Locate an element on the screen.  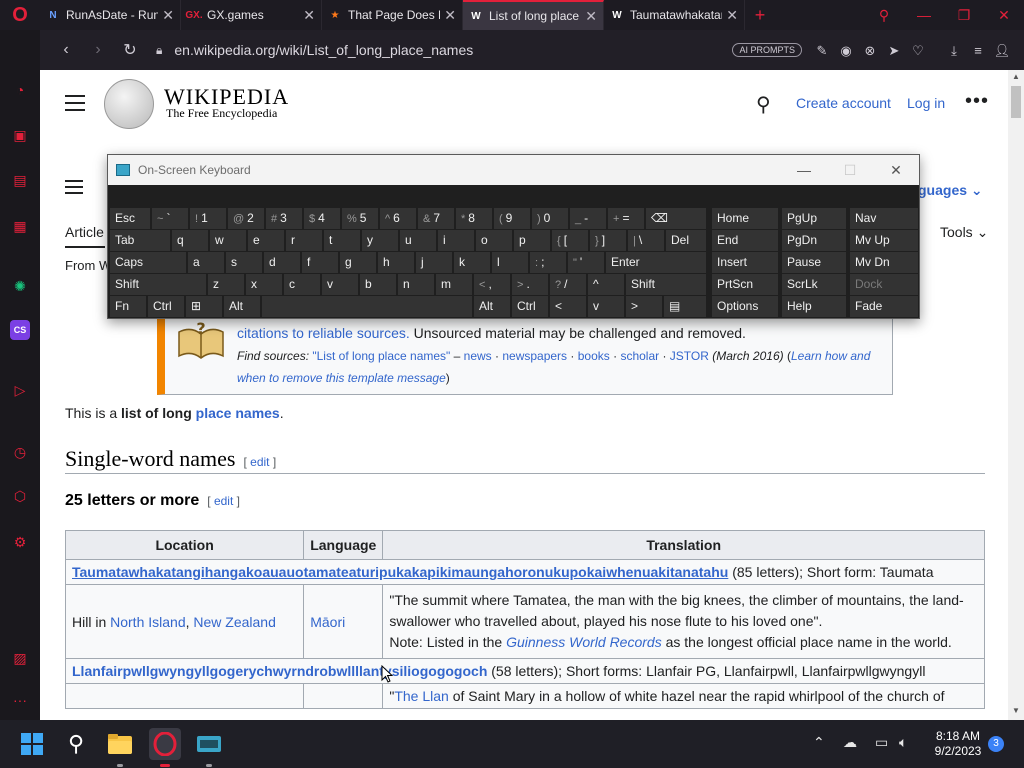
osk-nav-key: Insert is located at coordinates (745, 262).